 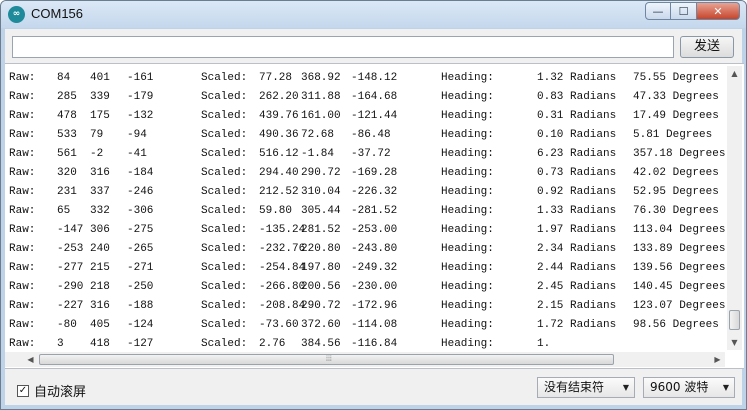 I want to click on arduino-app-icon: ∞, so click(x=16, y=14).